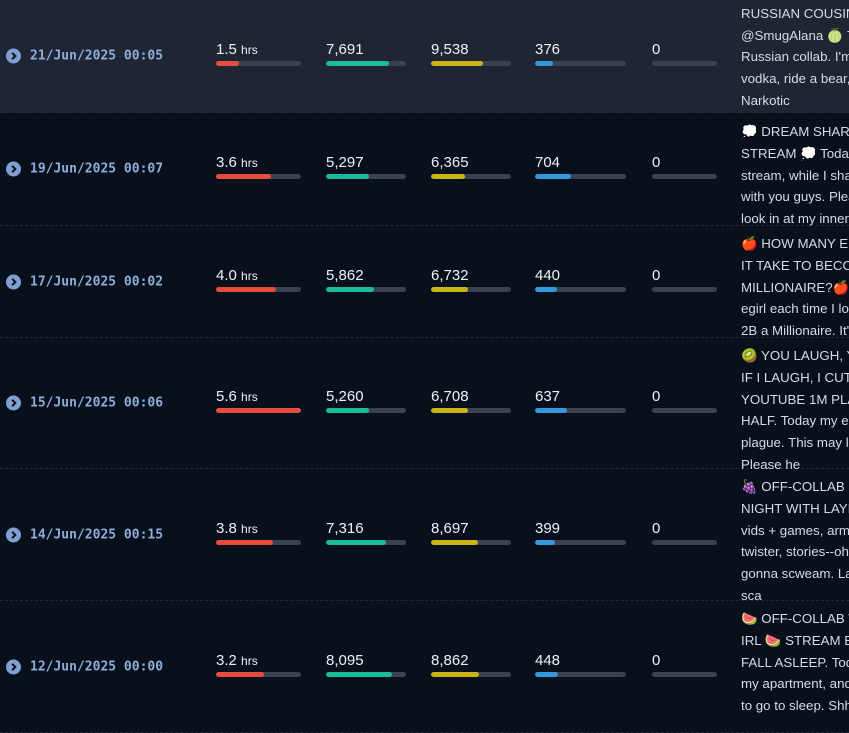 The height and width of the screenshot is (733, 849). I want to click on title-line: IF I LAUGH, I CUT I, so click(795, 377).